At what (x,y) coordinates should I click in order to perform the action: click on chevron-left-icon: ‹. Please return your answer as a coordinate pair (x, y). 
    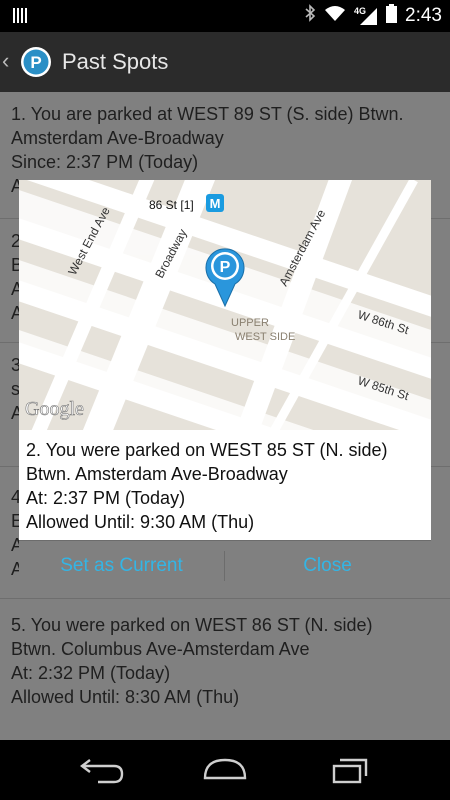
    Looking at the image, I should click on (5, 61).